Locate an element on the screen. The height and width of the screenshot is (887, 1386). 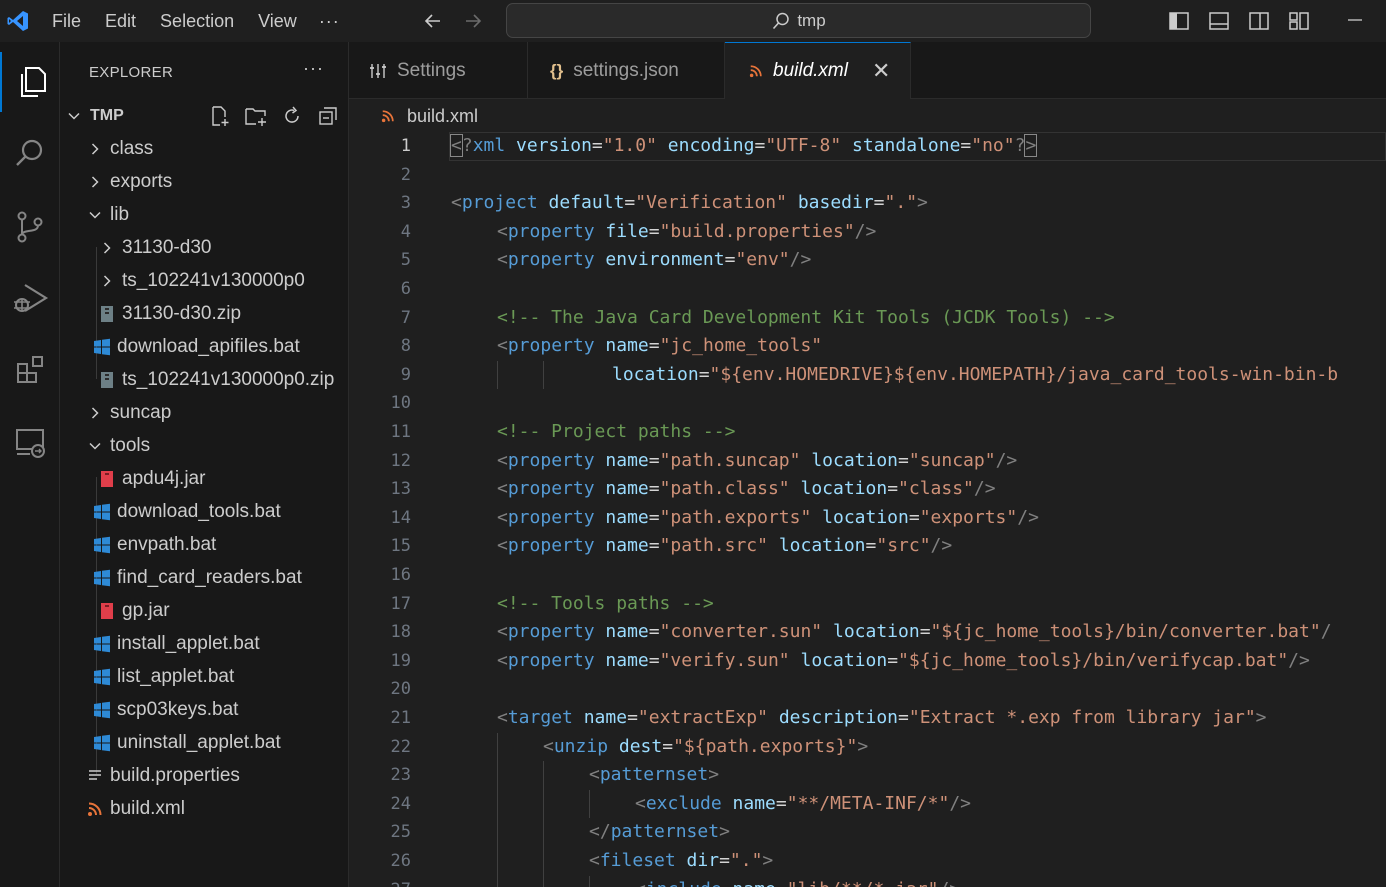
code-line: 11 <!-- Project paths --> is located at coordinates (867, 432).